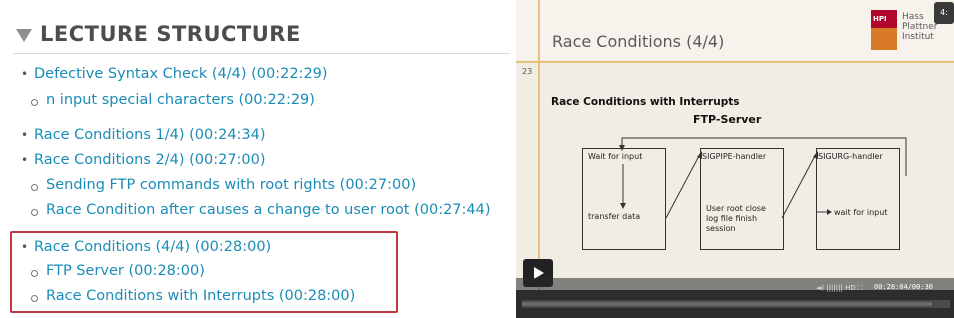  Describe the element at coordinates (624, 199) in the screenshot. I see `box-wait-for-input` at that location.